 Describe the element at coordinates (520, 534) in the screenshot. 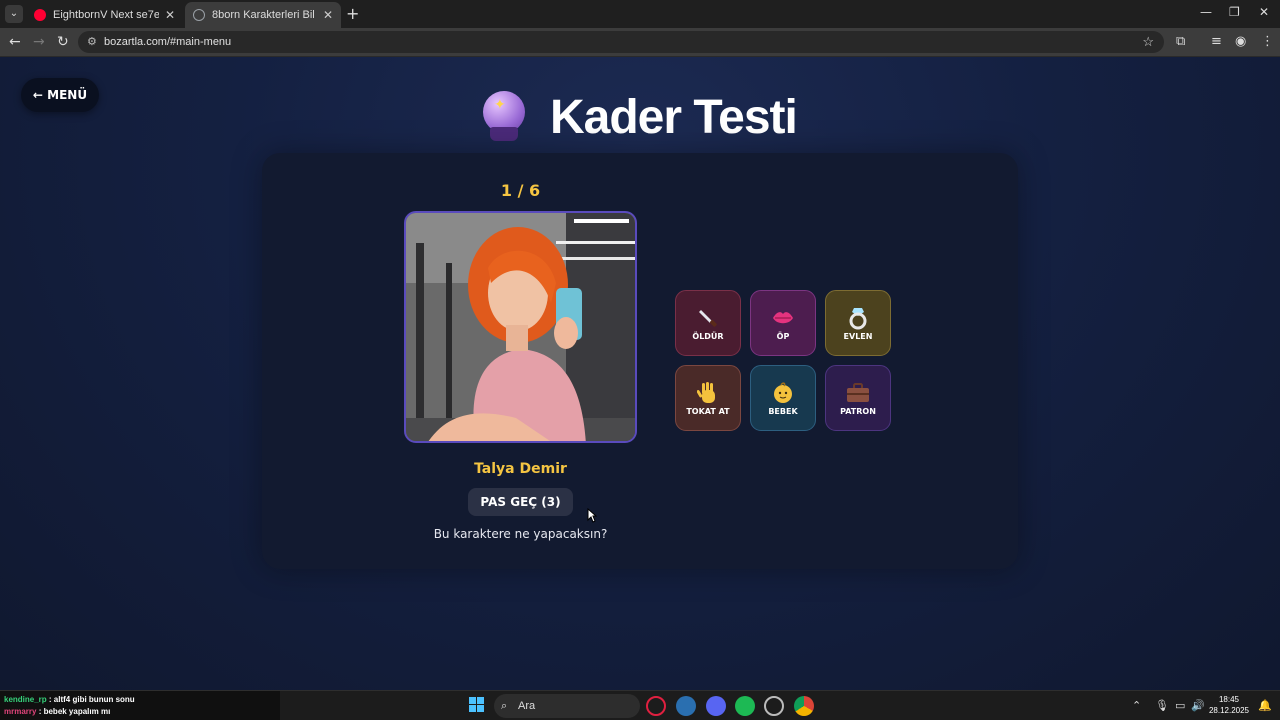

I see `question-text: Bu karaktere ne yapacaksın?` at that location.